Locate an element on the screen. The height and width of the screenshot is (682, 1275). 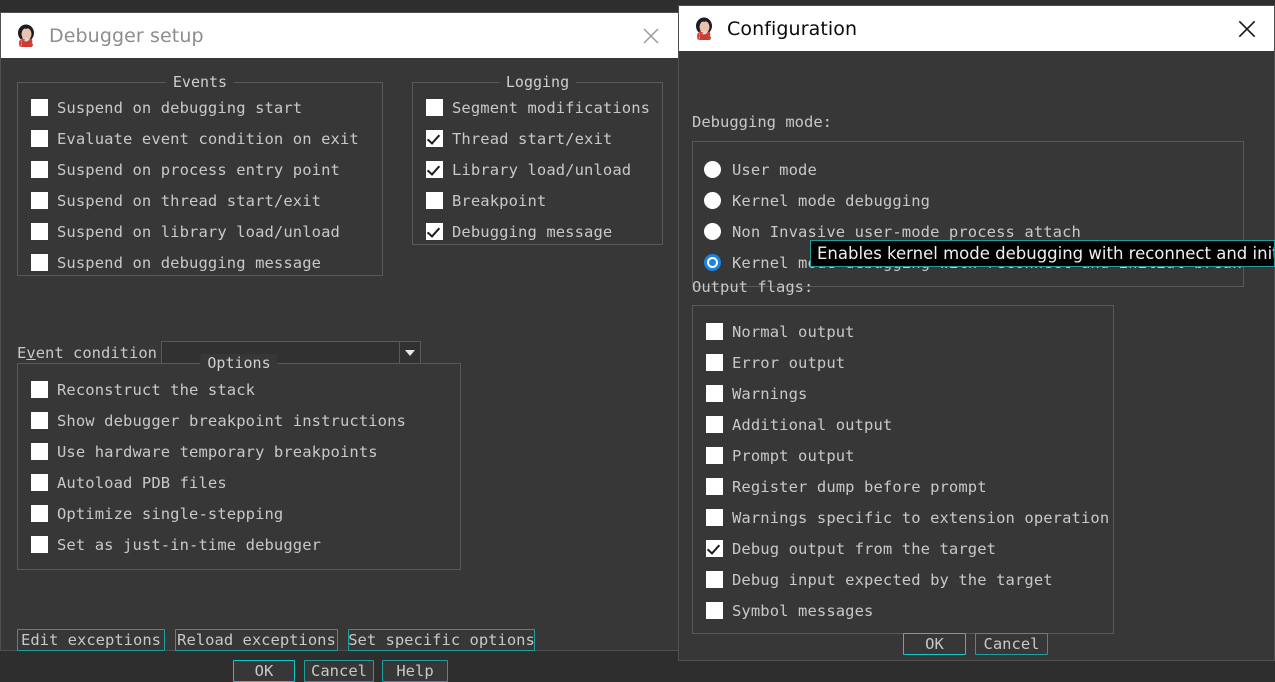
radio-label: Kernel mode debugging is located at coordinates (831, 200).